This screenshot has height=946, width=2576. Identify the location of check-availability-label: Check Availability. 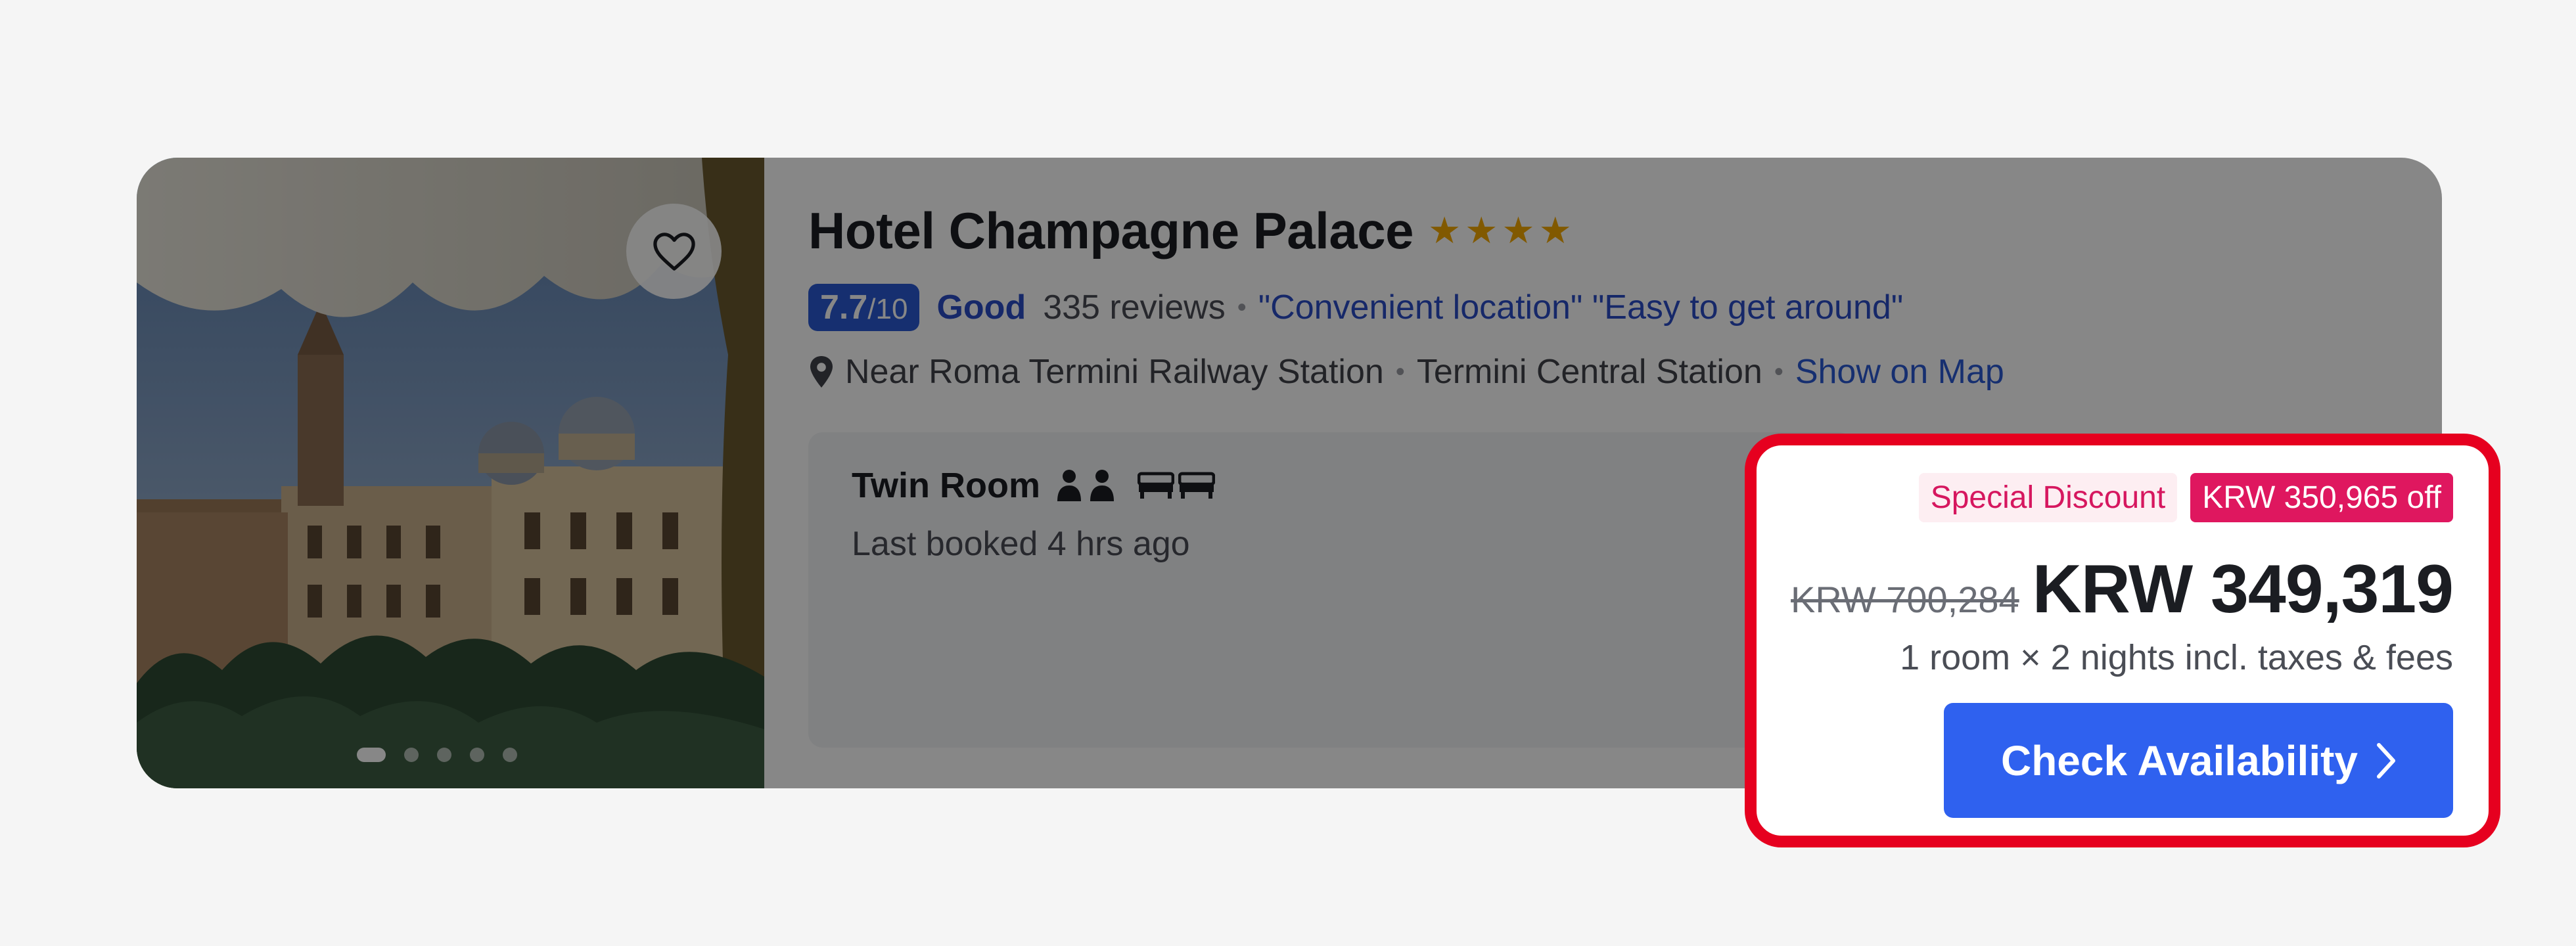
(2179, 760).